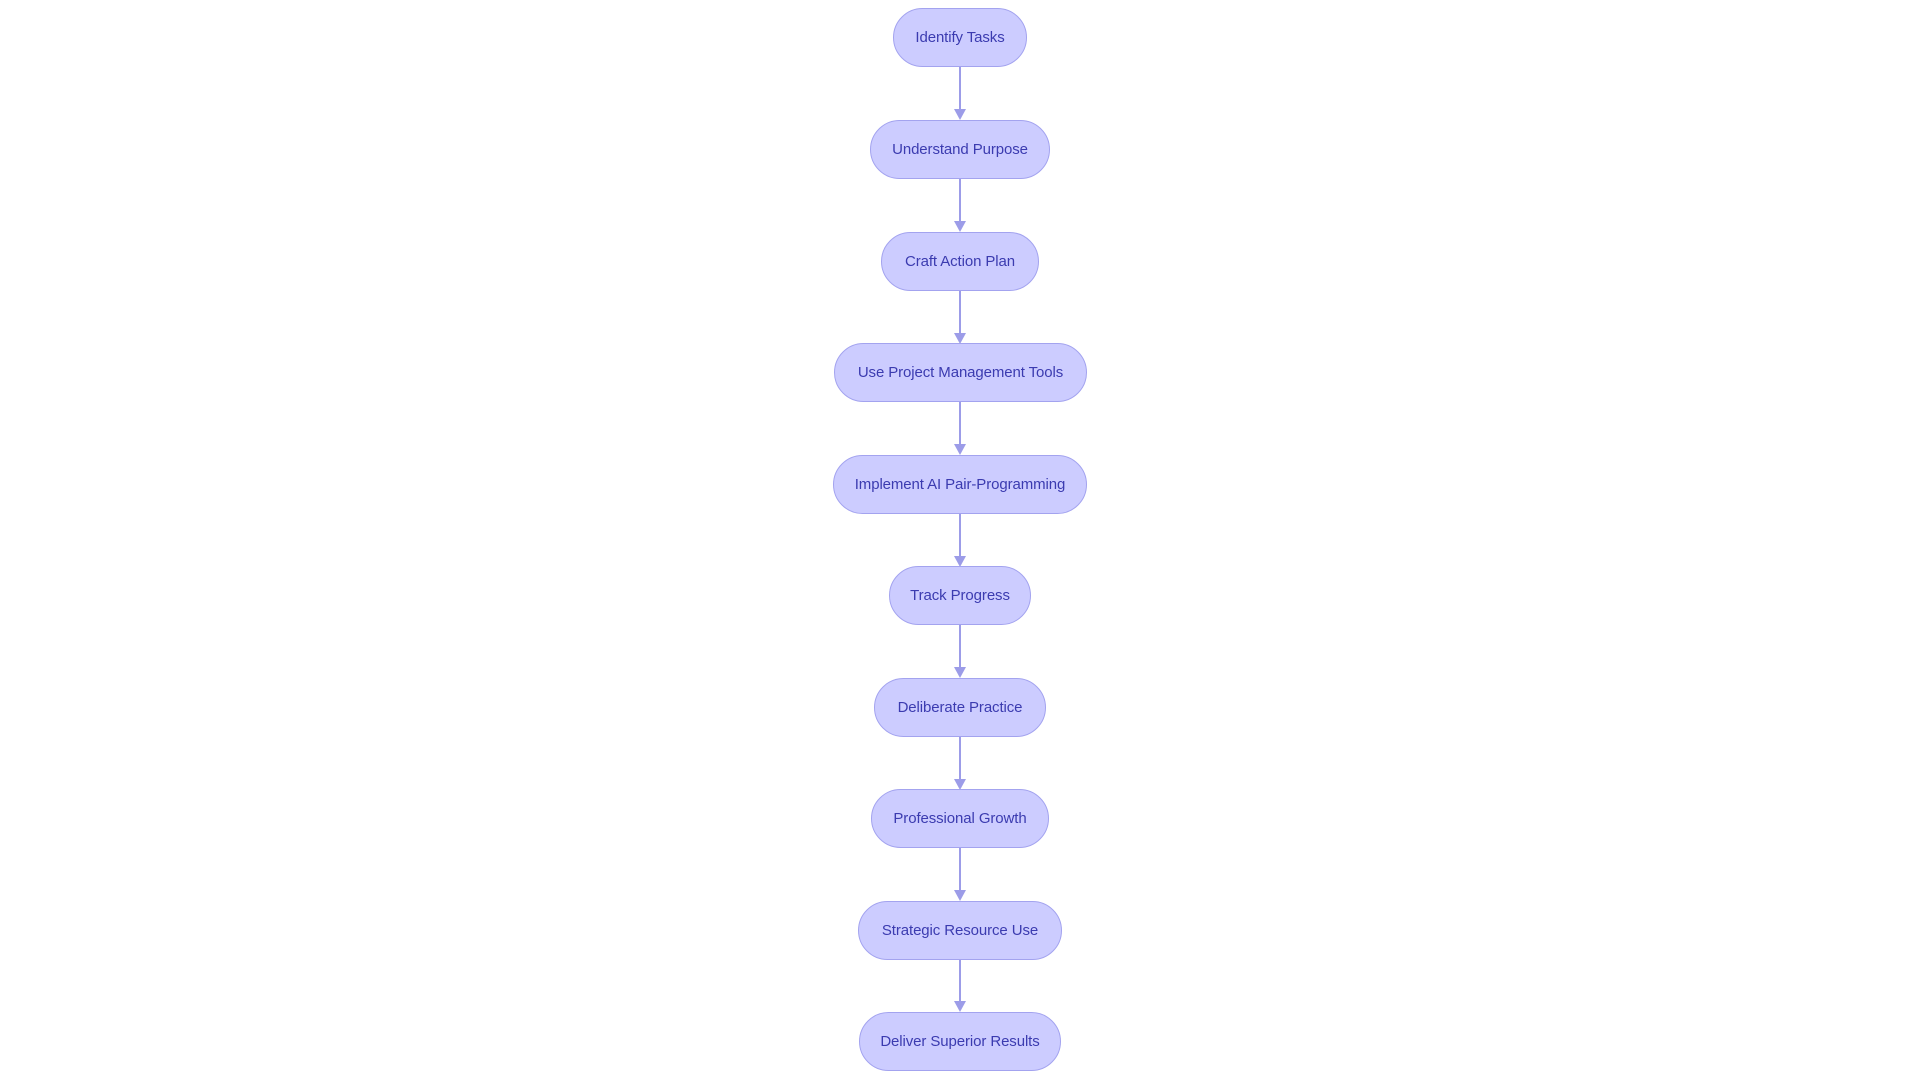  I want to click on node-label: Implement AI Pair-Programming, so click(960, 484).